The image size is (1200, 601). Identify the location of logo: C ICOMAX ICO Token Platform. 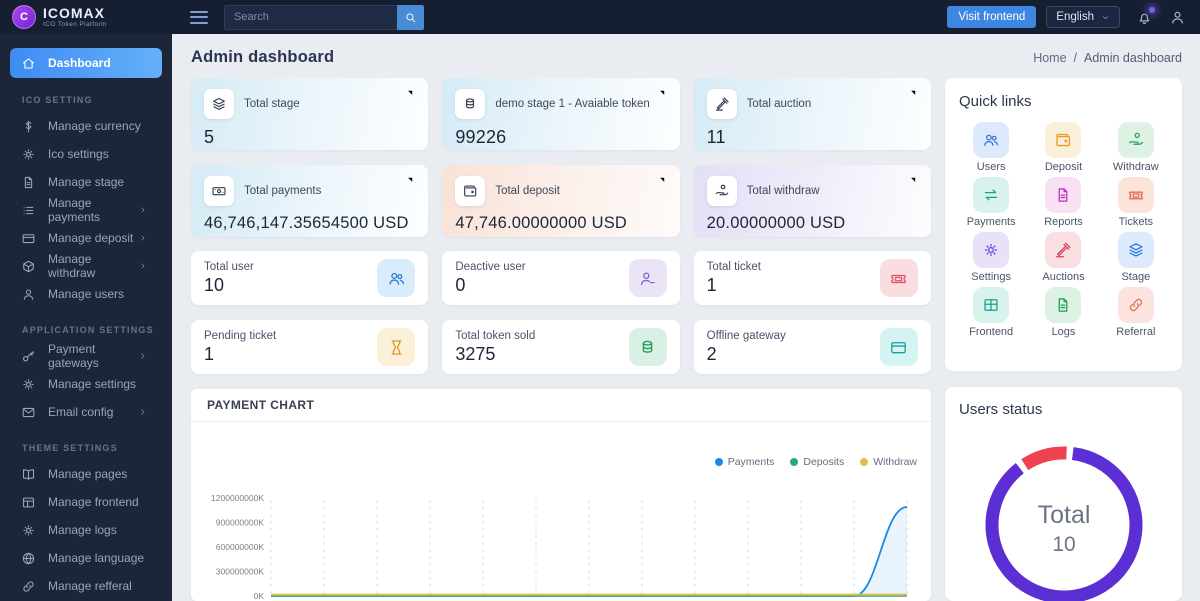
(86, 17).